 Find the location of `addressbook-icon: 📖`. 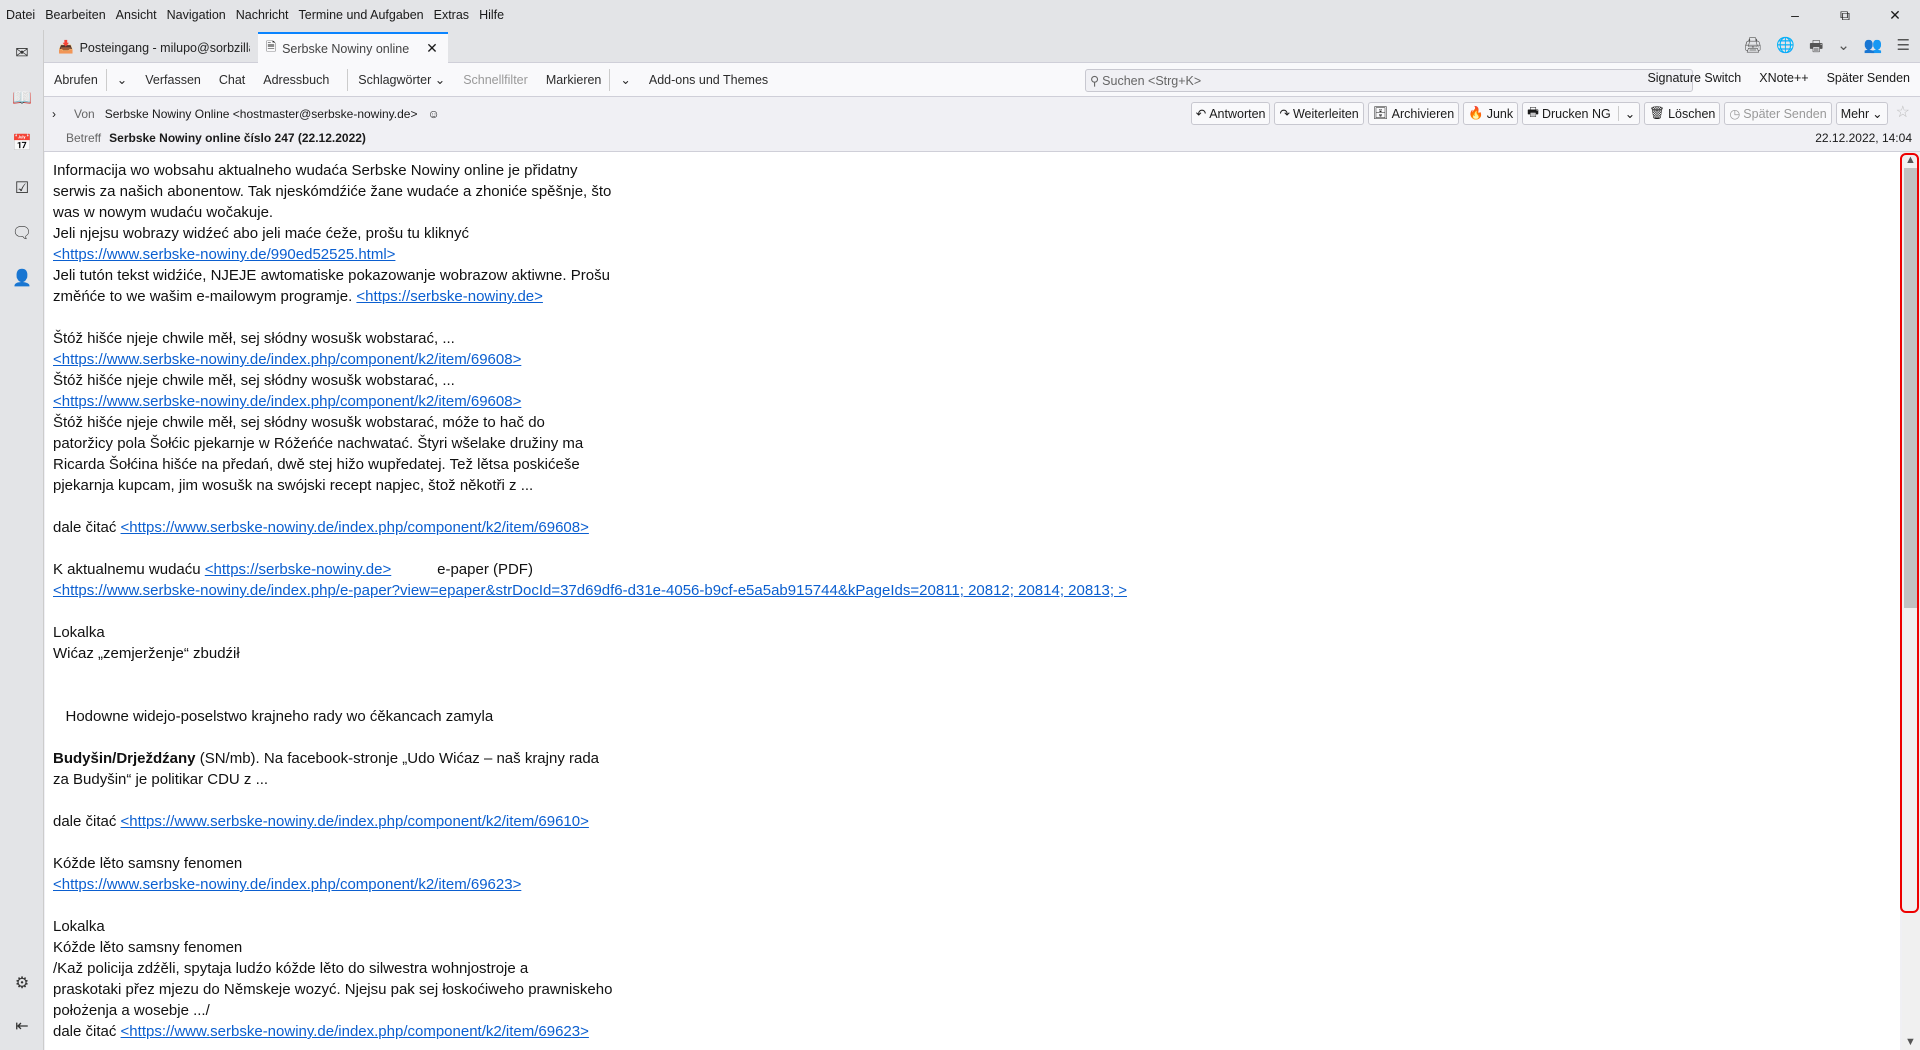

addressbook-icon: 📖 is located at coordinates (22, 98).